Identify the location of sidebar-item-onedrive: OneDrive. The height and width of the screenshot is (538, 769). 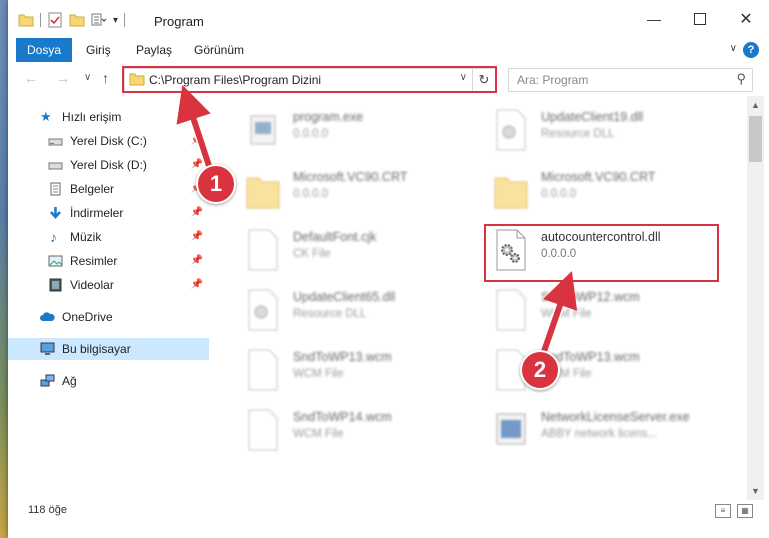
(108, 317).